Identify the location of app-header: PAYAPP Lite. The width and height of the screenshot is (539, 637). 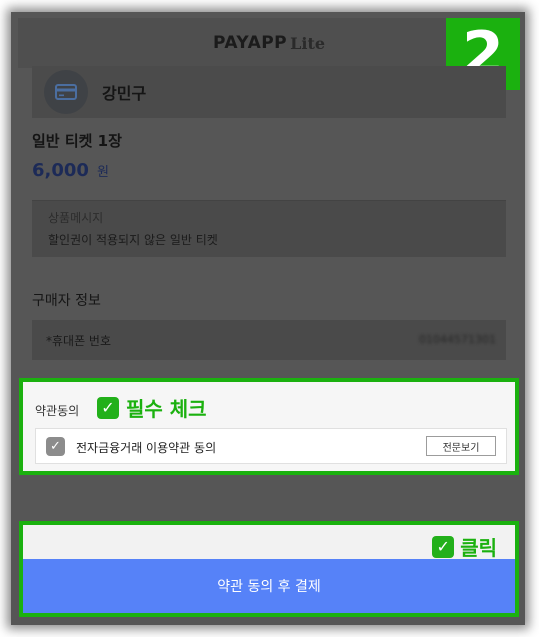
(269, 43).